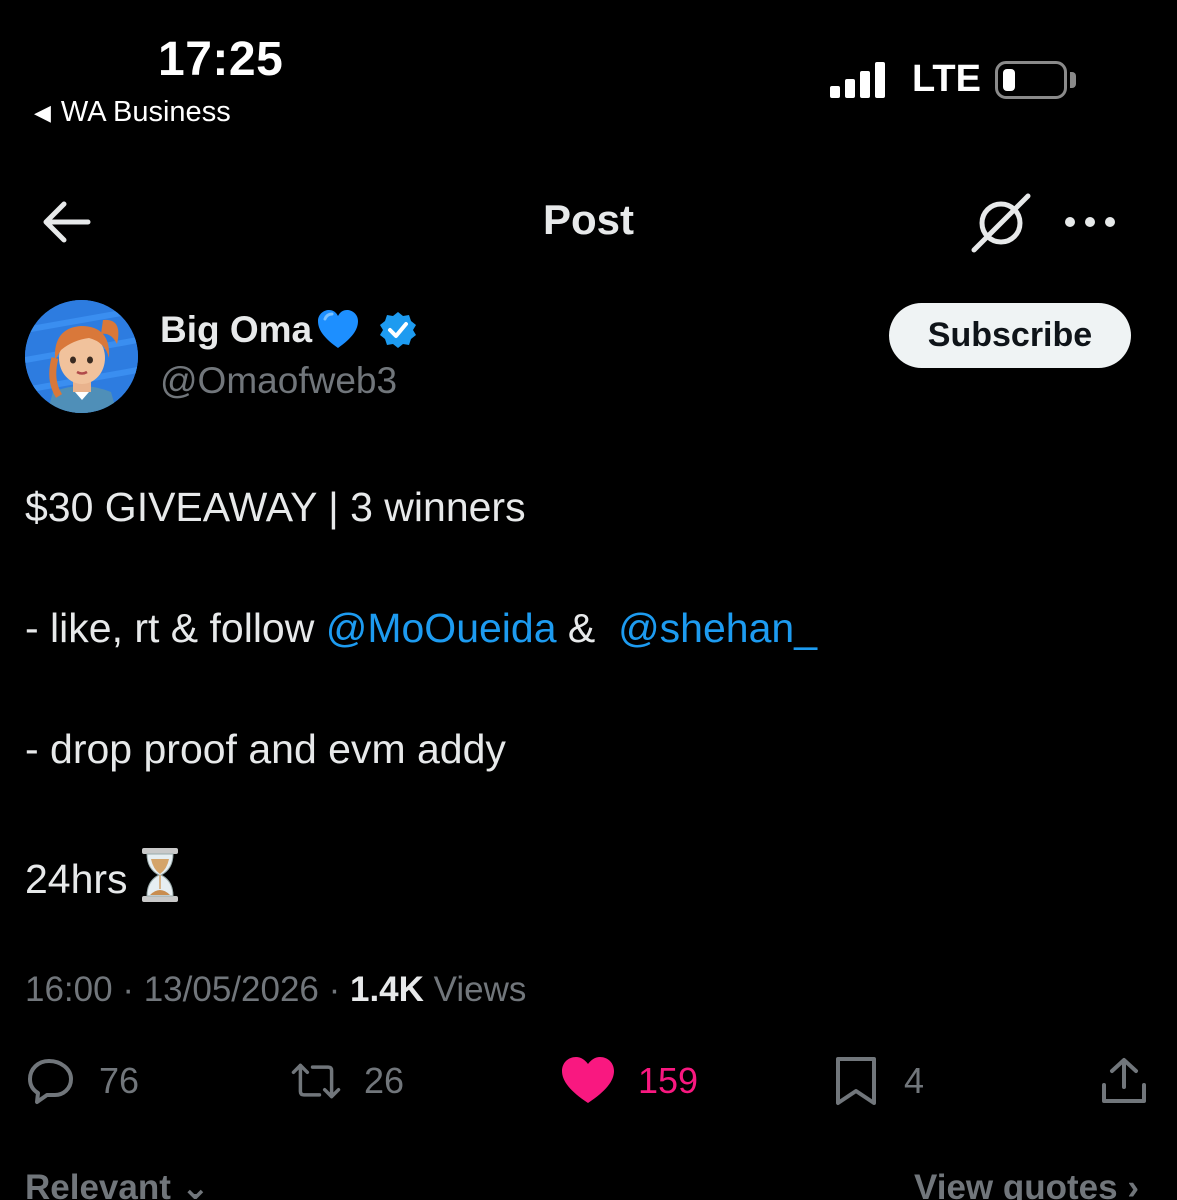 The height and width of the screenshot is (1200, 1177). I want to click on signal-icon, so click(857, 79).